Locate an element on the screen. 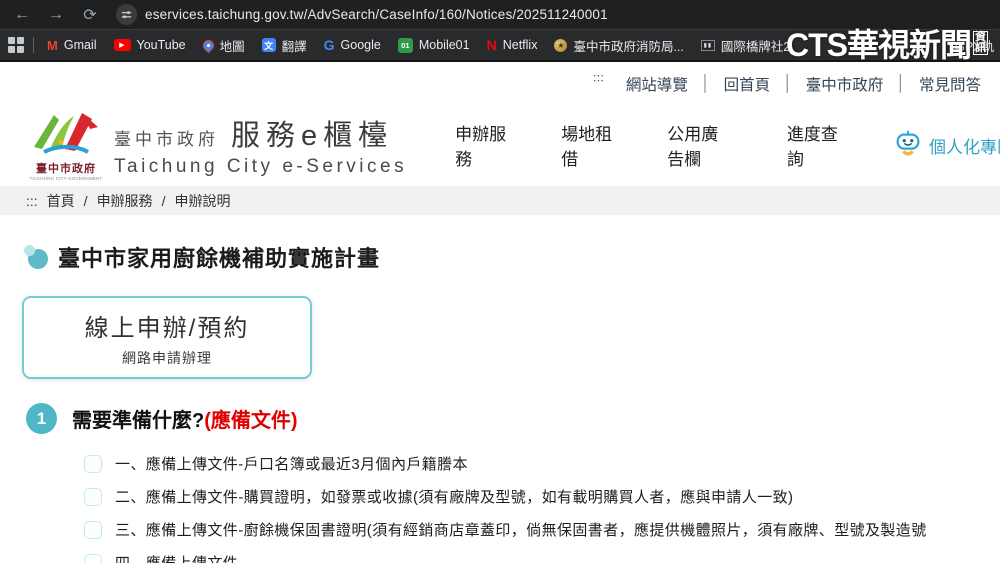  site-logotype: 臺中市政府 服務e櫃檯 Taichung City e-Services is located at coordinates (260, 145).